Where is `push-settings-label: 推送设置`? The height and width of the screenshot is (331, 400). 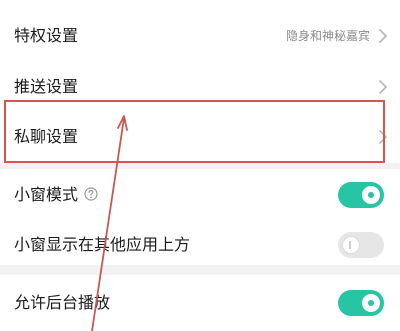
push-settings-label: 推送设置 is located at coordinates (46, 86).